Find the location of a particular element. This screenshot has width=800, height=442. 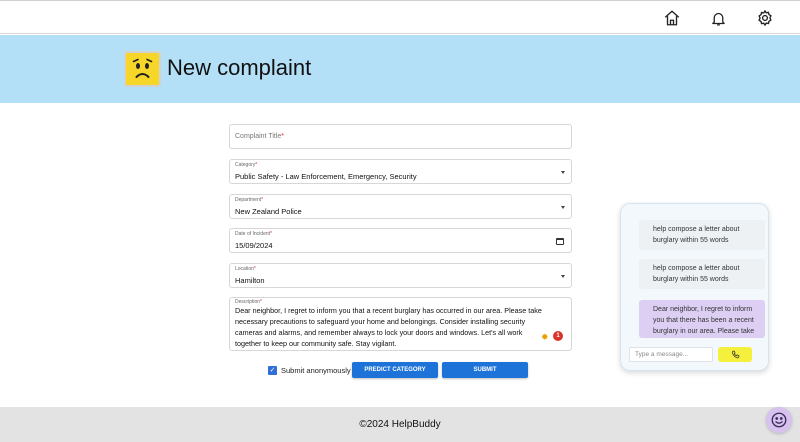

department-select: Department* New Zealand Police is located at coordinates (400, 206).